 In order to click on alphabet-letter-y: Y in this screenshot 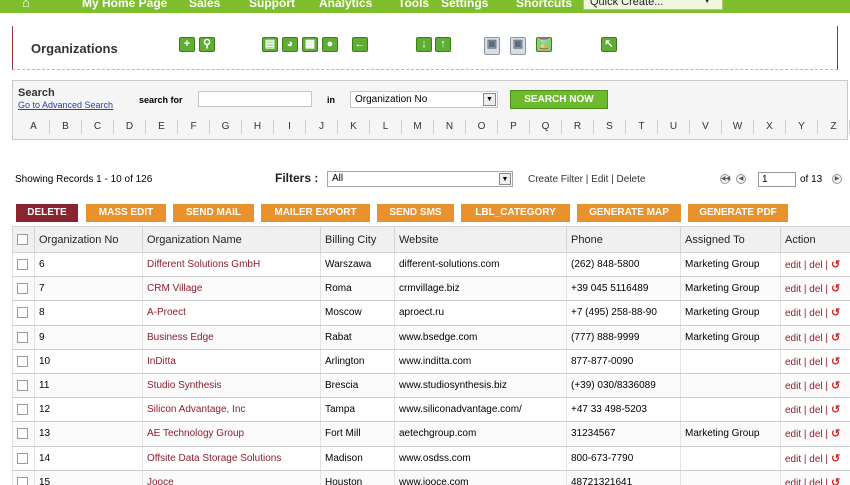, I will do `click(802, 127)`.